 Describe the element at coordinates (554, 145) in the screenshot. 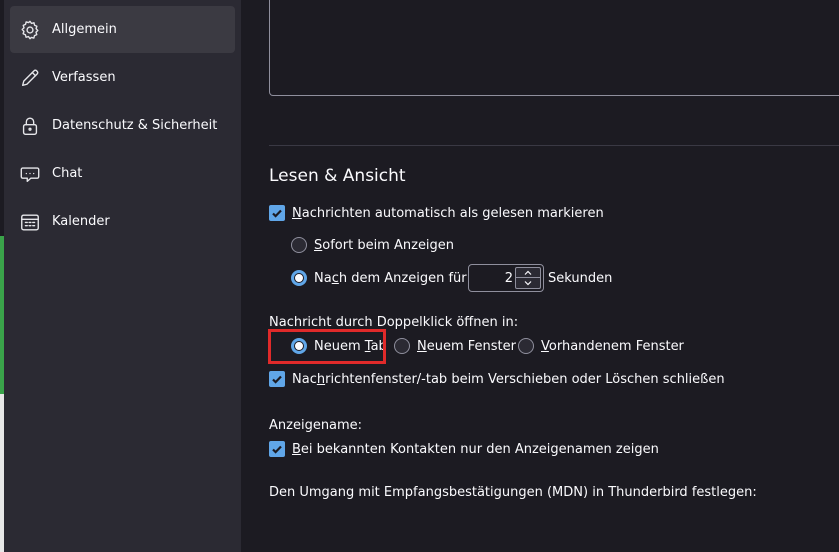

I see `section-divider` at that location.